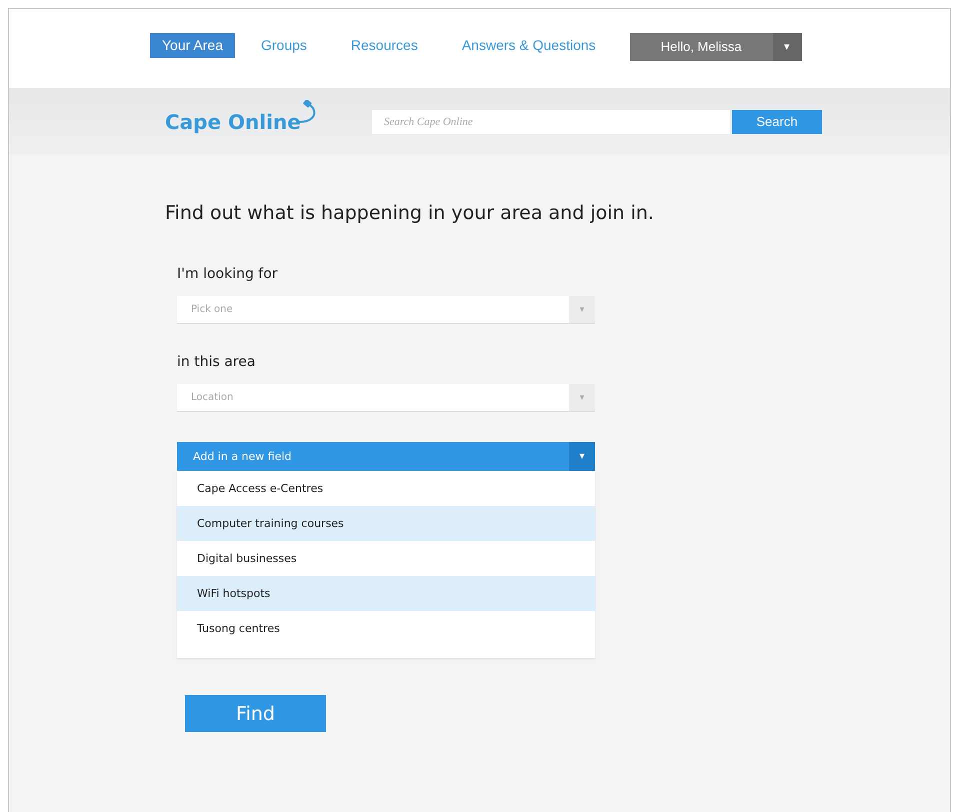  I want to click on nav-tab: Resources, so click(384, 45).